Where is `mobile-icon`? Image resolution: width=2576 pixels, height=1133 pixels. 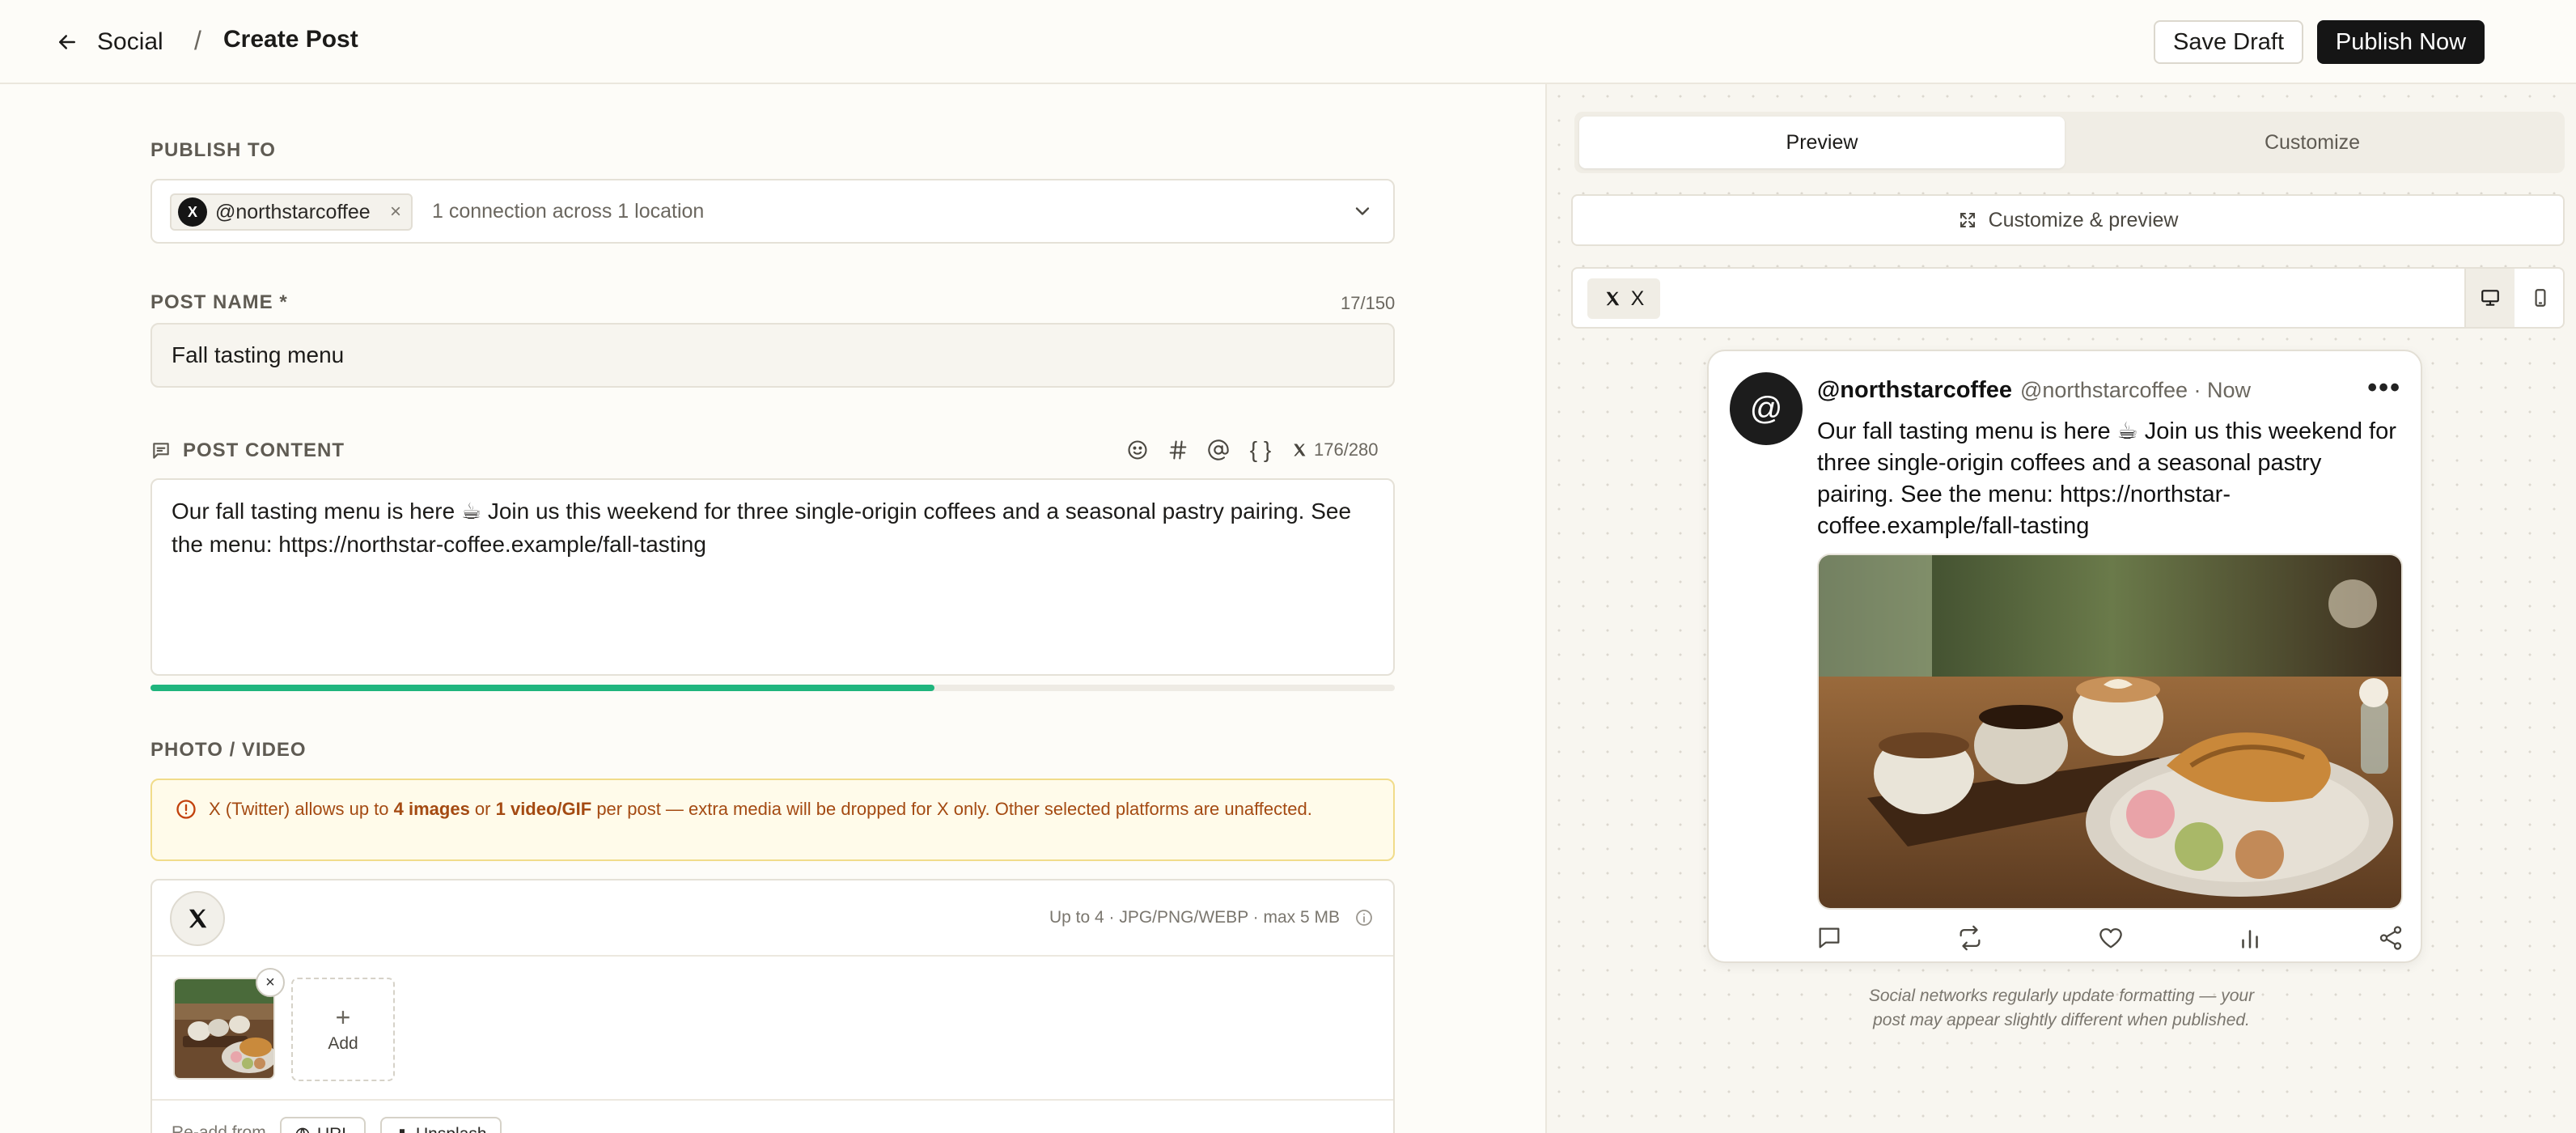
mobile-icon is located at coordinates (2540, 298).